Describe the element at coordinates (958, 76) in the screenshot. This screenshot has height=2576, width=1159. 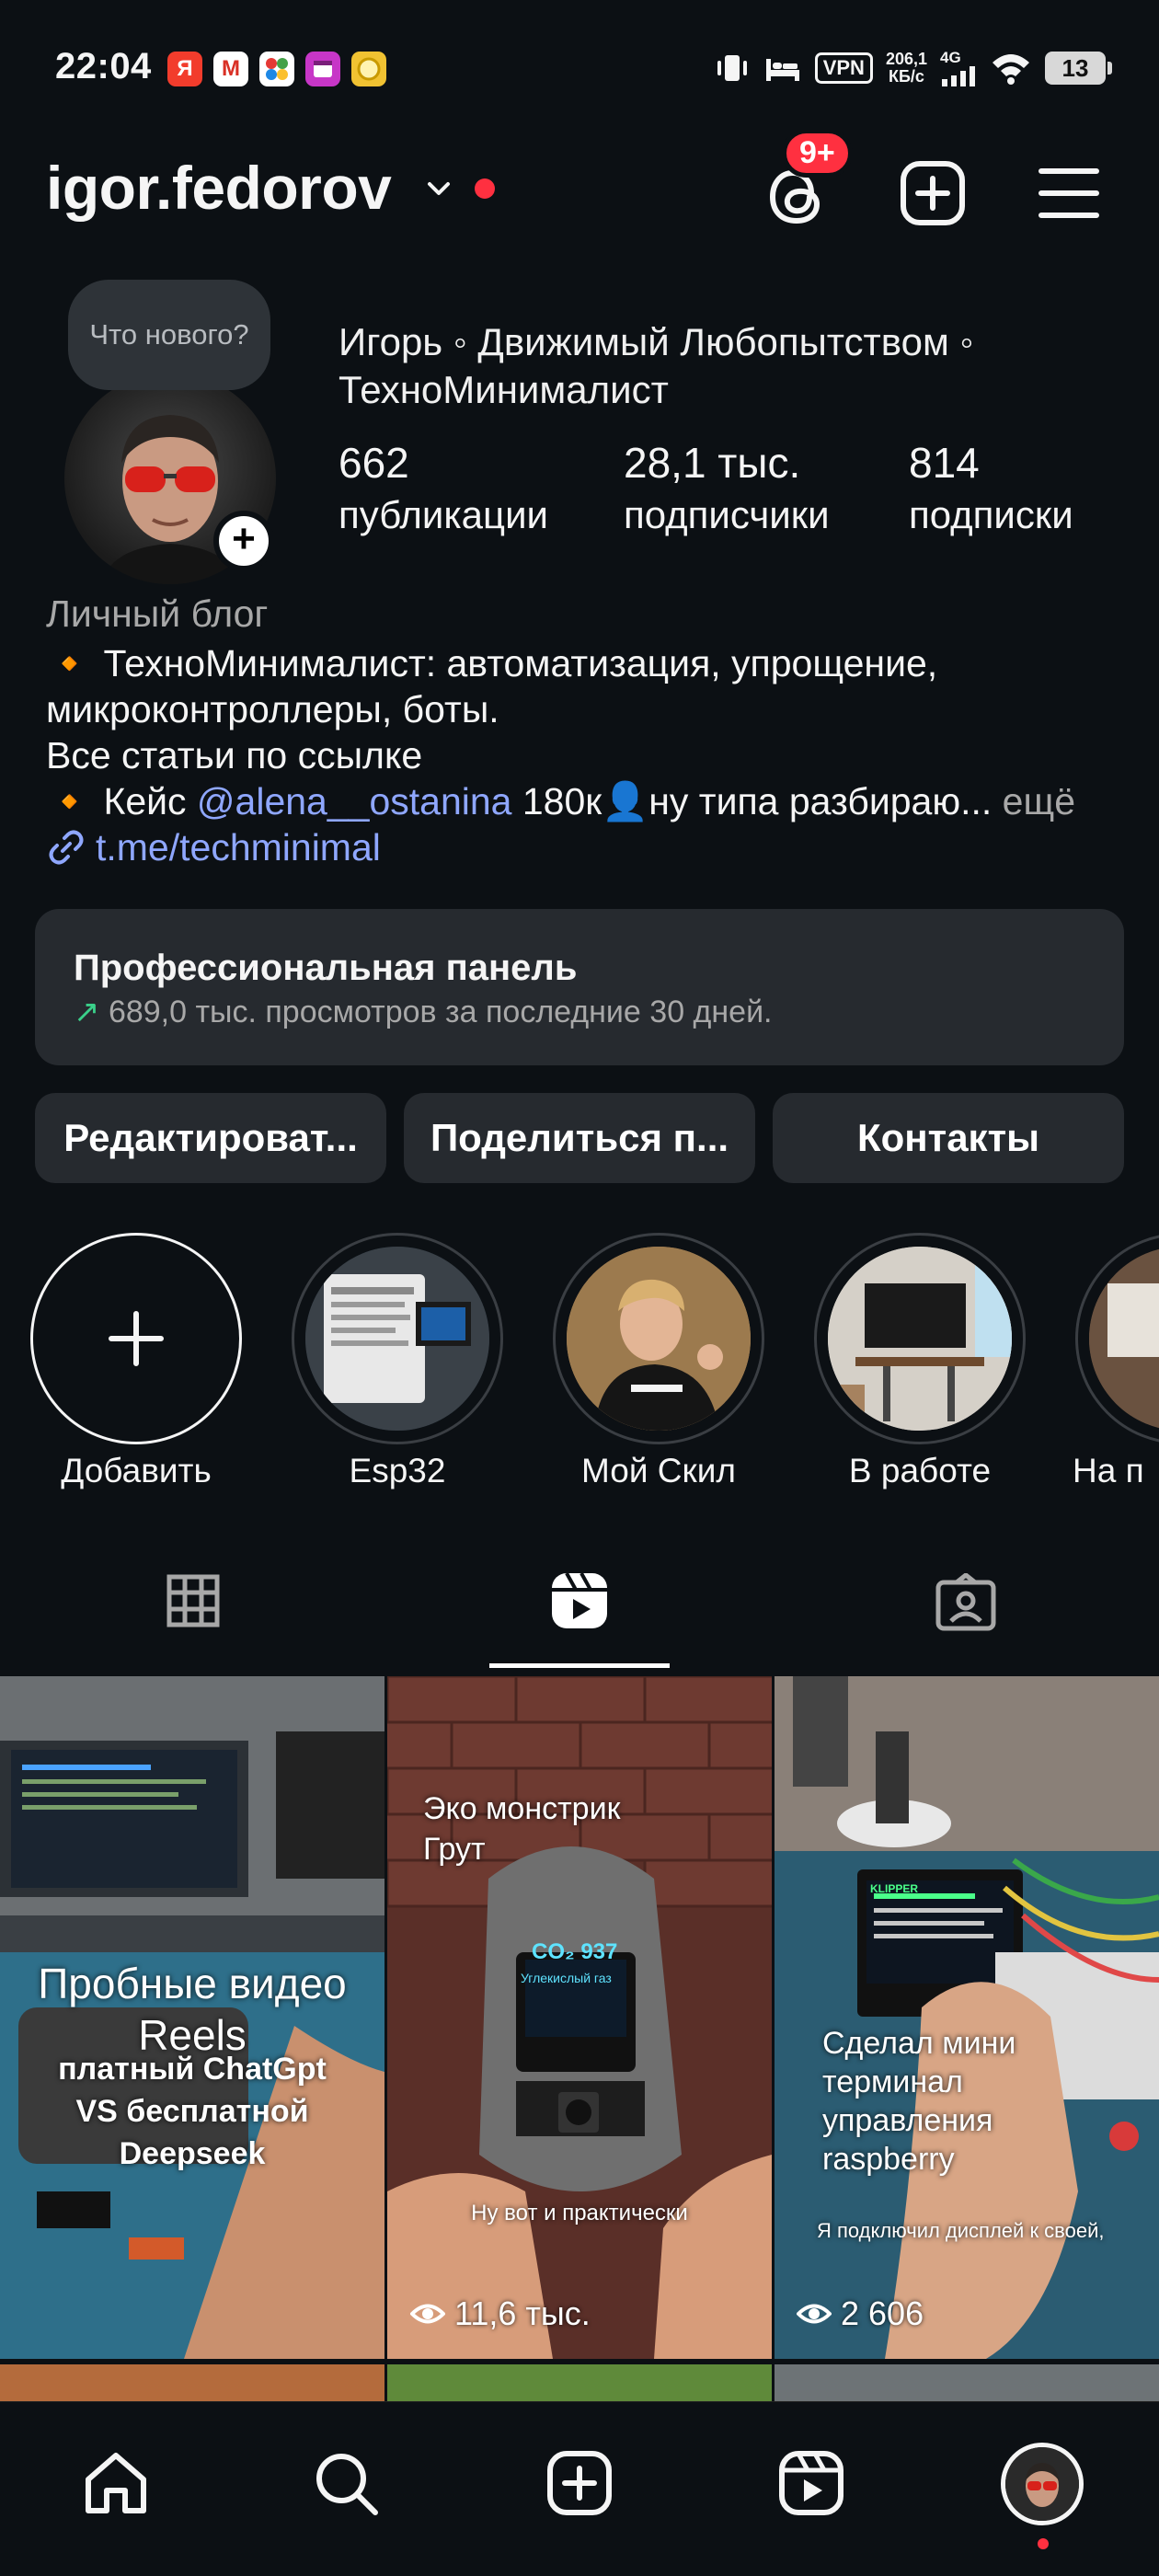
I see `signal-icon` at that location.